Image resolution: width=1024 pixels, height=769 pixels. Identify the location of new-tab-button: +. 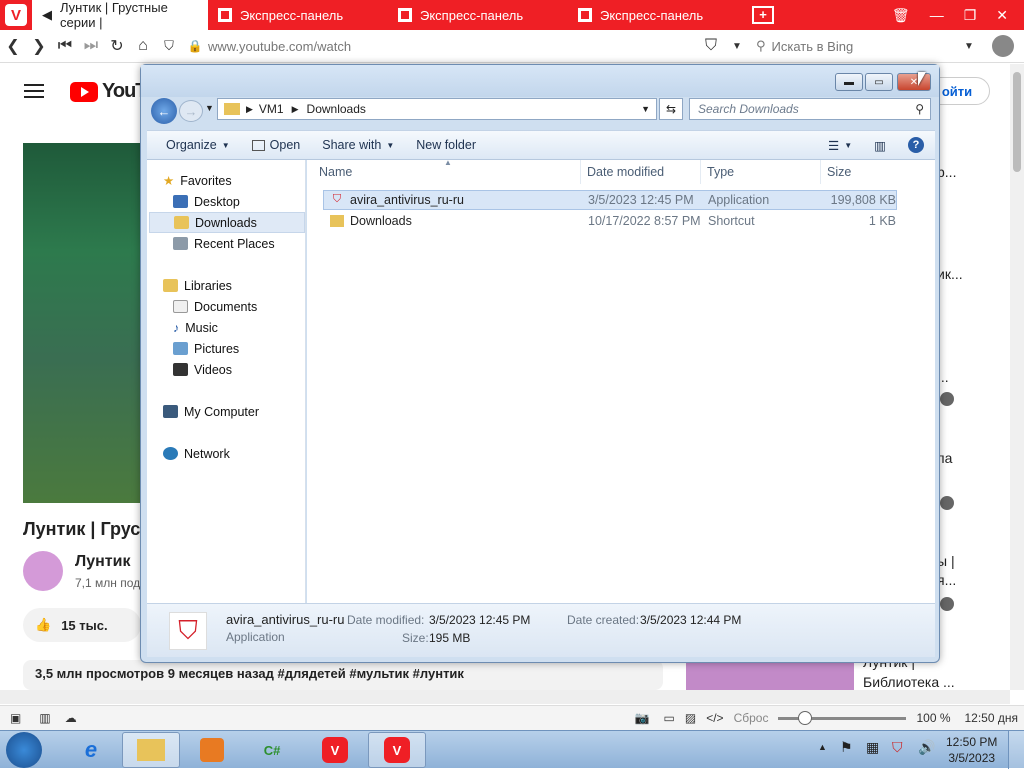
(763, 15).